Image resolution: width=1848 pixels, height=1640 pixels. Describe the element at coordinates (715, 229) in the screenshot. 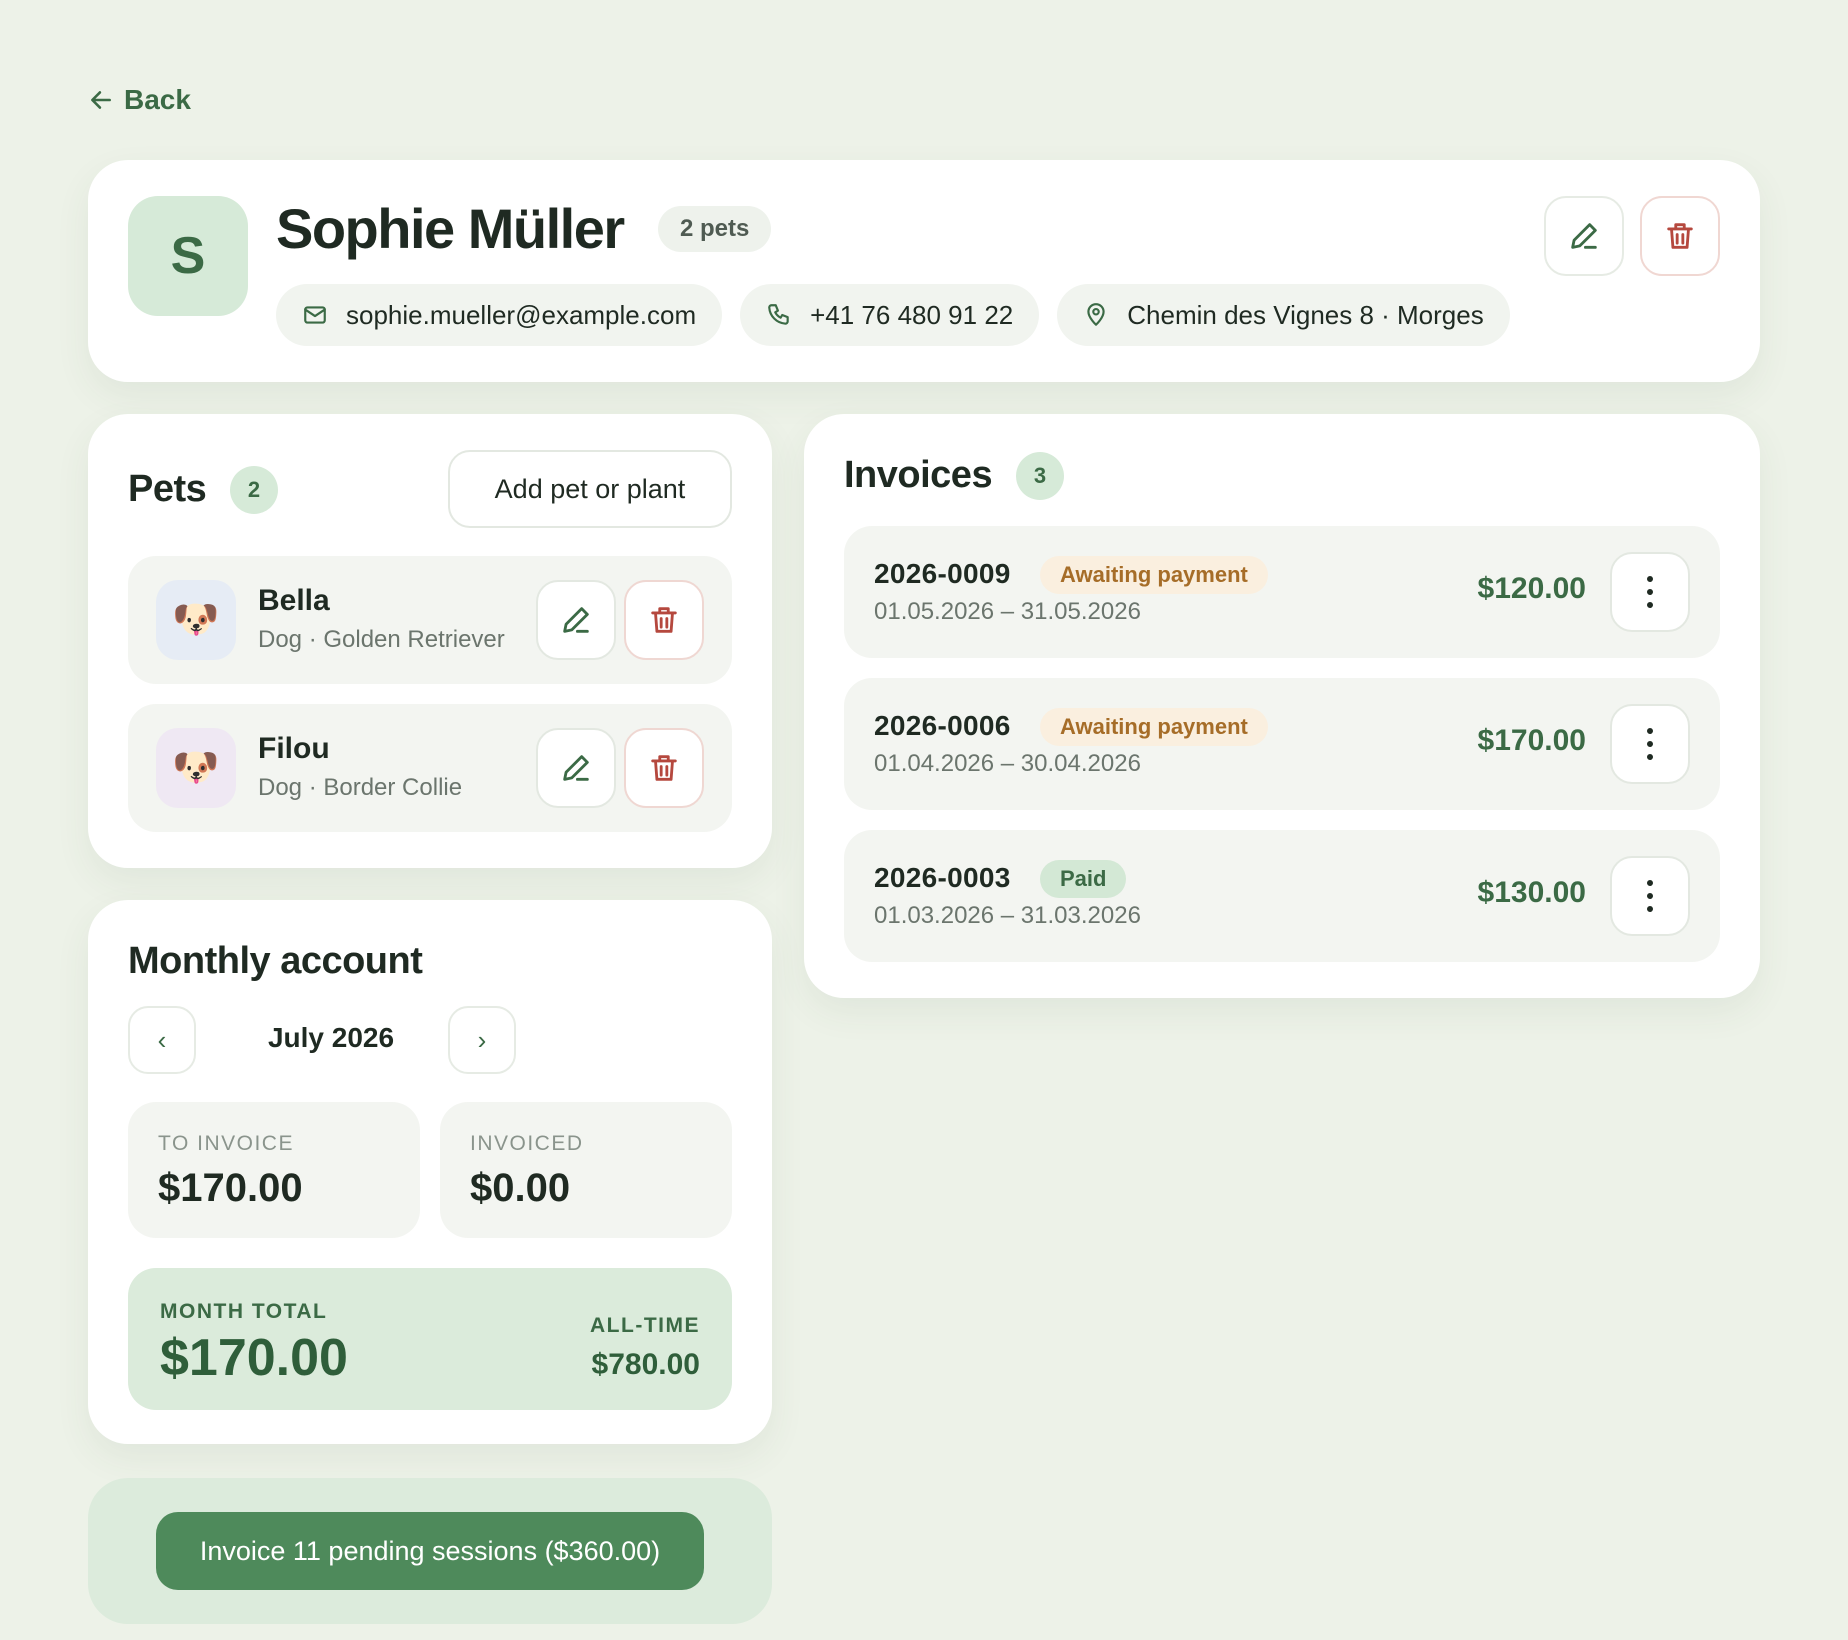

I see `pets-count-chip: 2 pets` at that location.